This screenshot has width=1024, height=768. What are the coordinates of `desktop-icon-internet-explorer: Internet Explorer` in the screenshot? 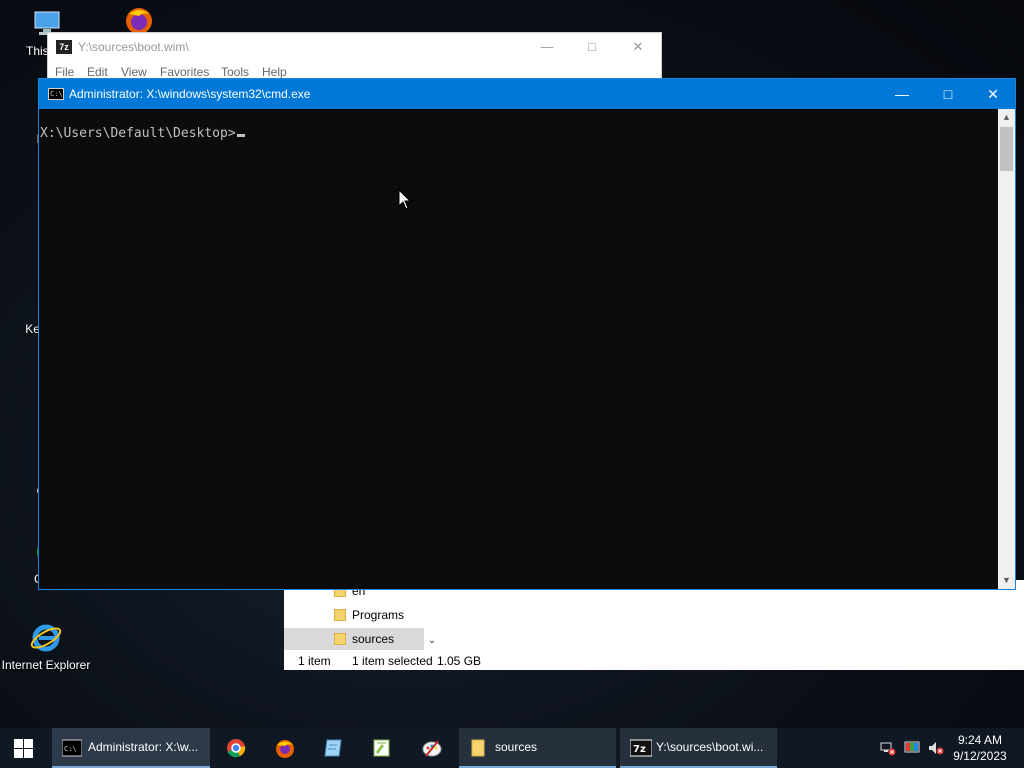 It's located at (46, 647).